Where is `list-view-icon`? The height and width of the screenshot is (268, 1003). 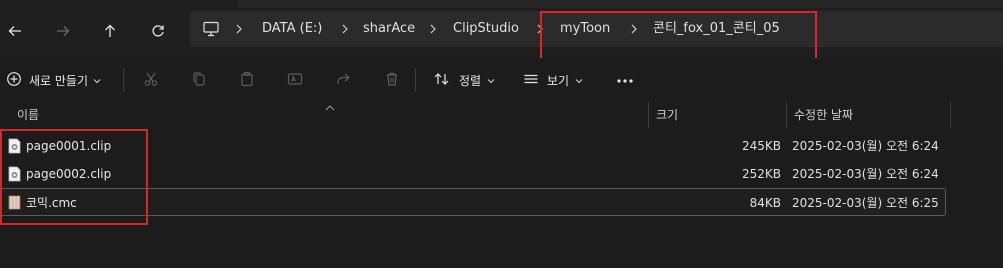
list-view-icon is located at coordinates (531, 80).